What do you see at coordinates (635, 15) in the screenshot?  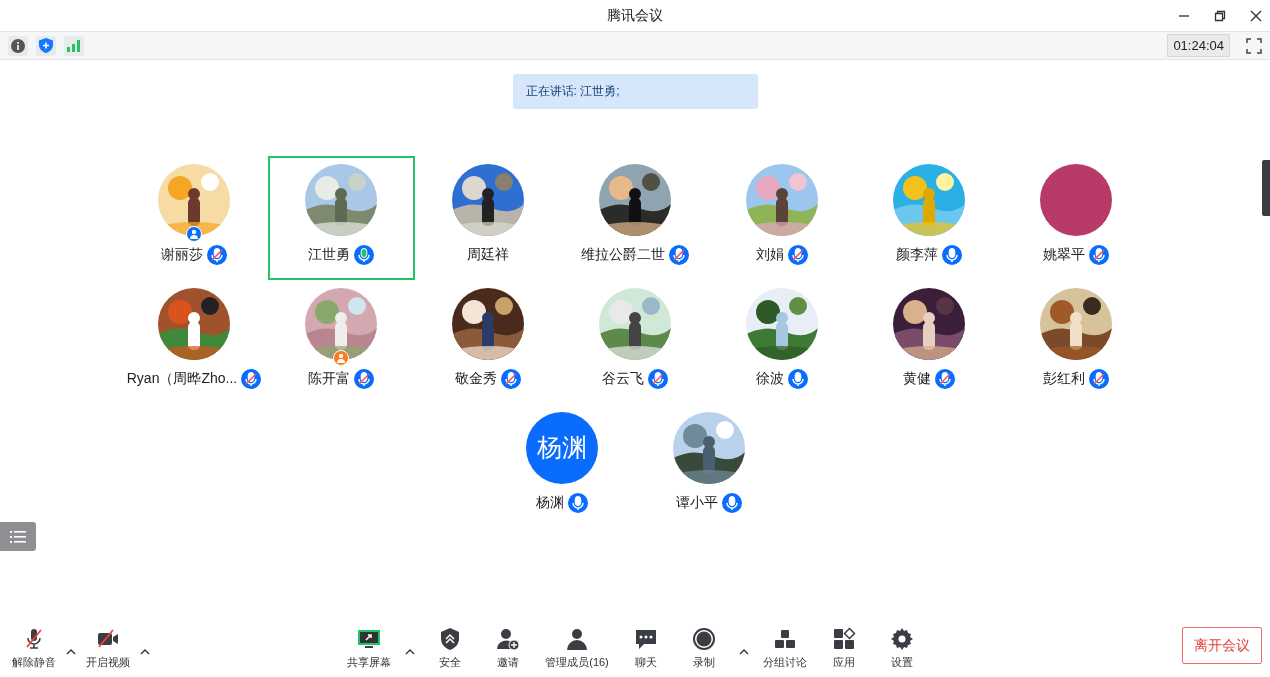 I see `window-title: 腾讯会议` at bounding box center [635, 15].